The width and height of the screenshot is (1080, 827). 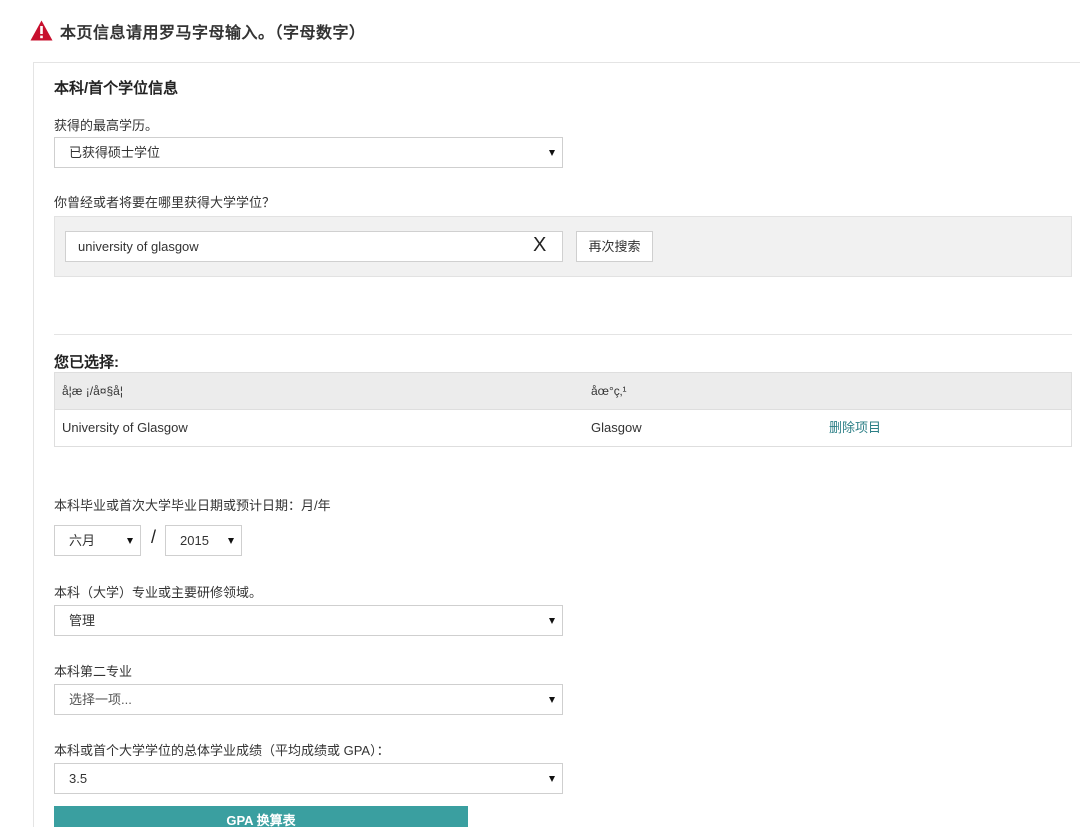 What do you see at coordinates (222, 750) in the screenshot?
I see `gpa-label: 本科或首个大学学位的总体学业成绩（平均成绩或 GPA）：` at bounding box center [222, 750].